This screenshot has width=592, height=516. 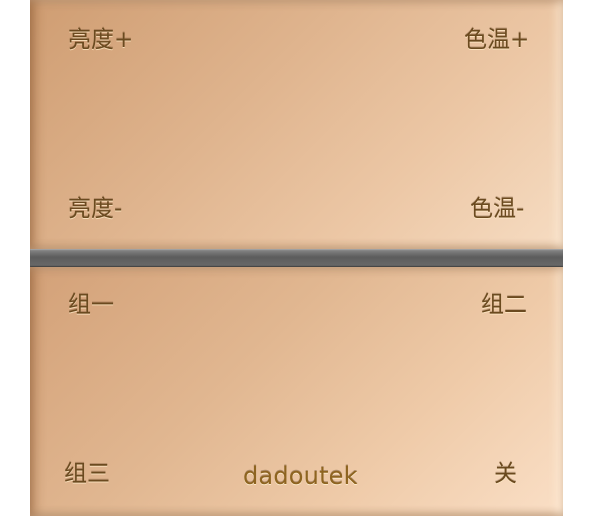 I want to click on brightness-down-button: 亮度-, so click(x=95, y=209).